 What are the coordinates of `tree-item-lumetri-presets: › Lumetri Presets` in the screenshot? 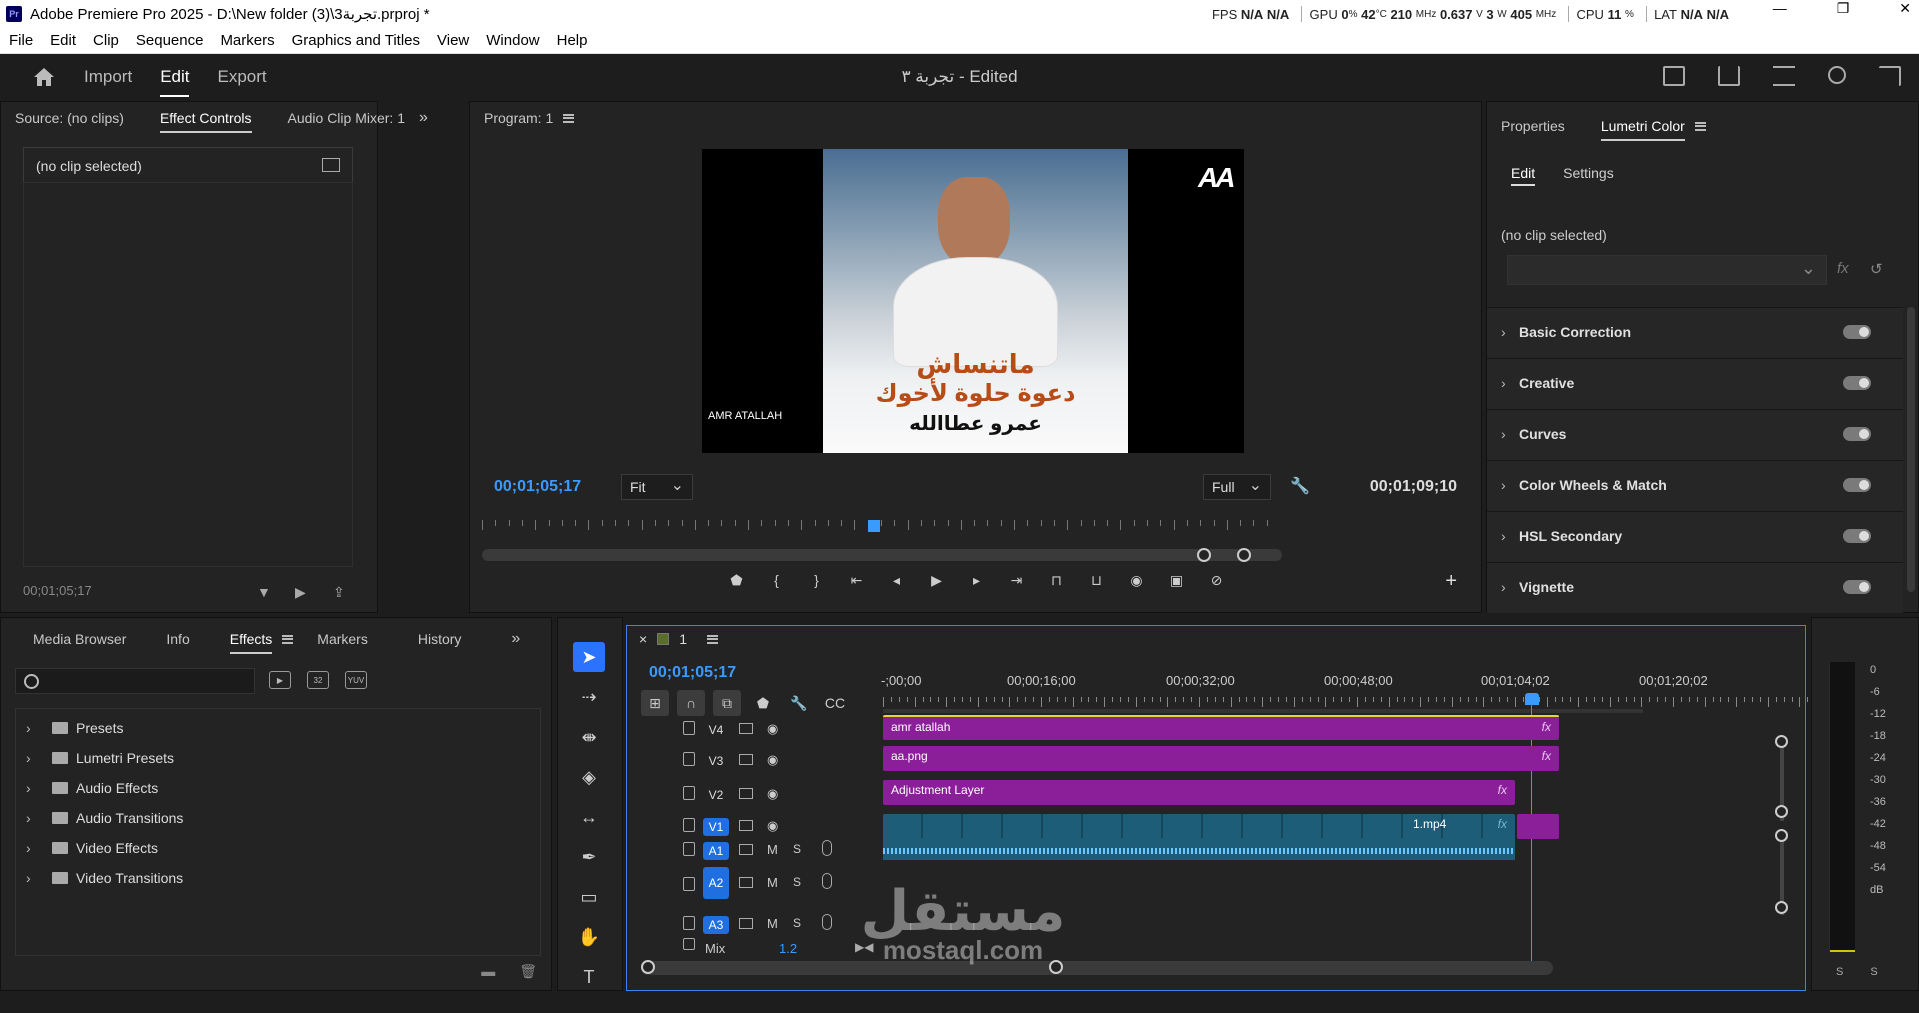 It's located at (100, 758).